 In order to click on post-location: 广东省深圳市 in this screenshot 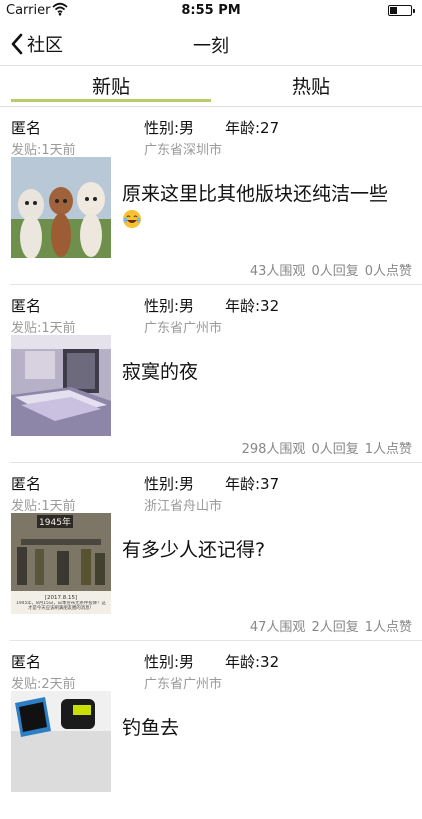, I will do `click(183, 150)`.